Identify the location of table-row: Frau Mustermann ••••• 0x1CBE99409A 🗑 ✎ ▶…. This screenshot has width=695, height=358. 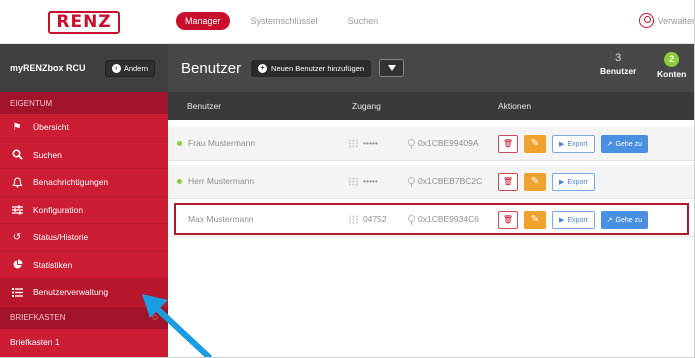
(431, 144).